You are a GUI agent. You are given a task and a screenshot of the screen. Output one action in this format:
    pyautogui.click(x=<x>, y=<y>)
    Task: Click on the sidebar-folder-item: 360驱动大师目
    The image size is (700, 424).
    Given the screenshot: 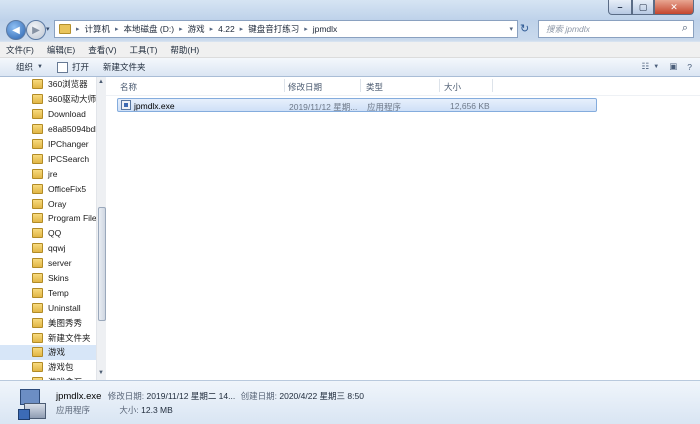 What is the action you would take?
    pyautogui.click(x=48, y=99)
    